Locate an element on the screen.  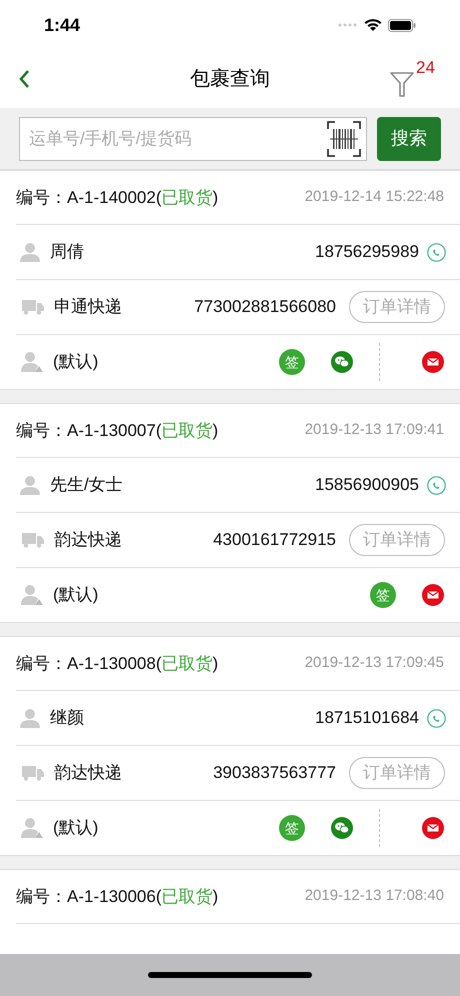
courier-name: 申通快递 is located at coordinates (88, 307).